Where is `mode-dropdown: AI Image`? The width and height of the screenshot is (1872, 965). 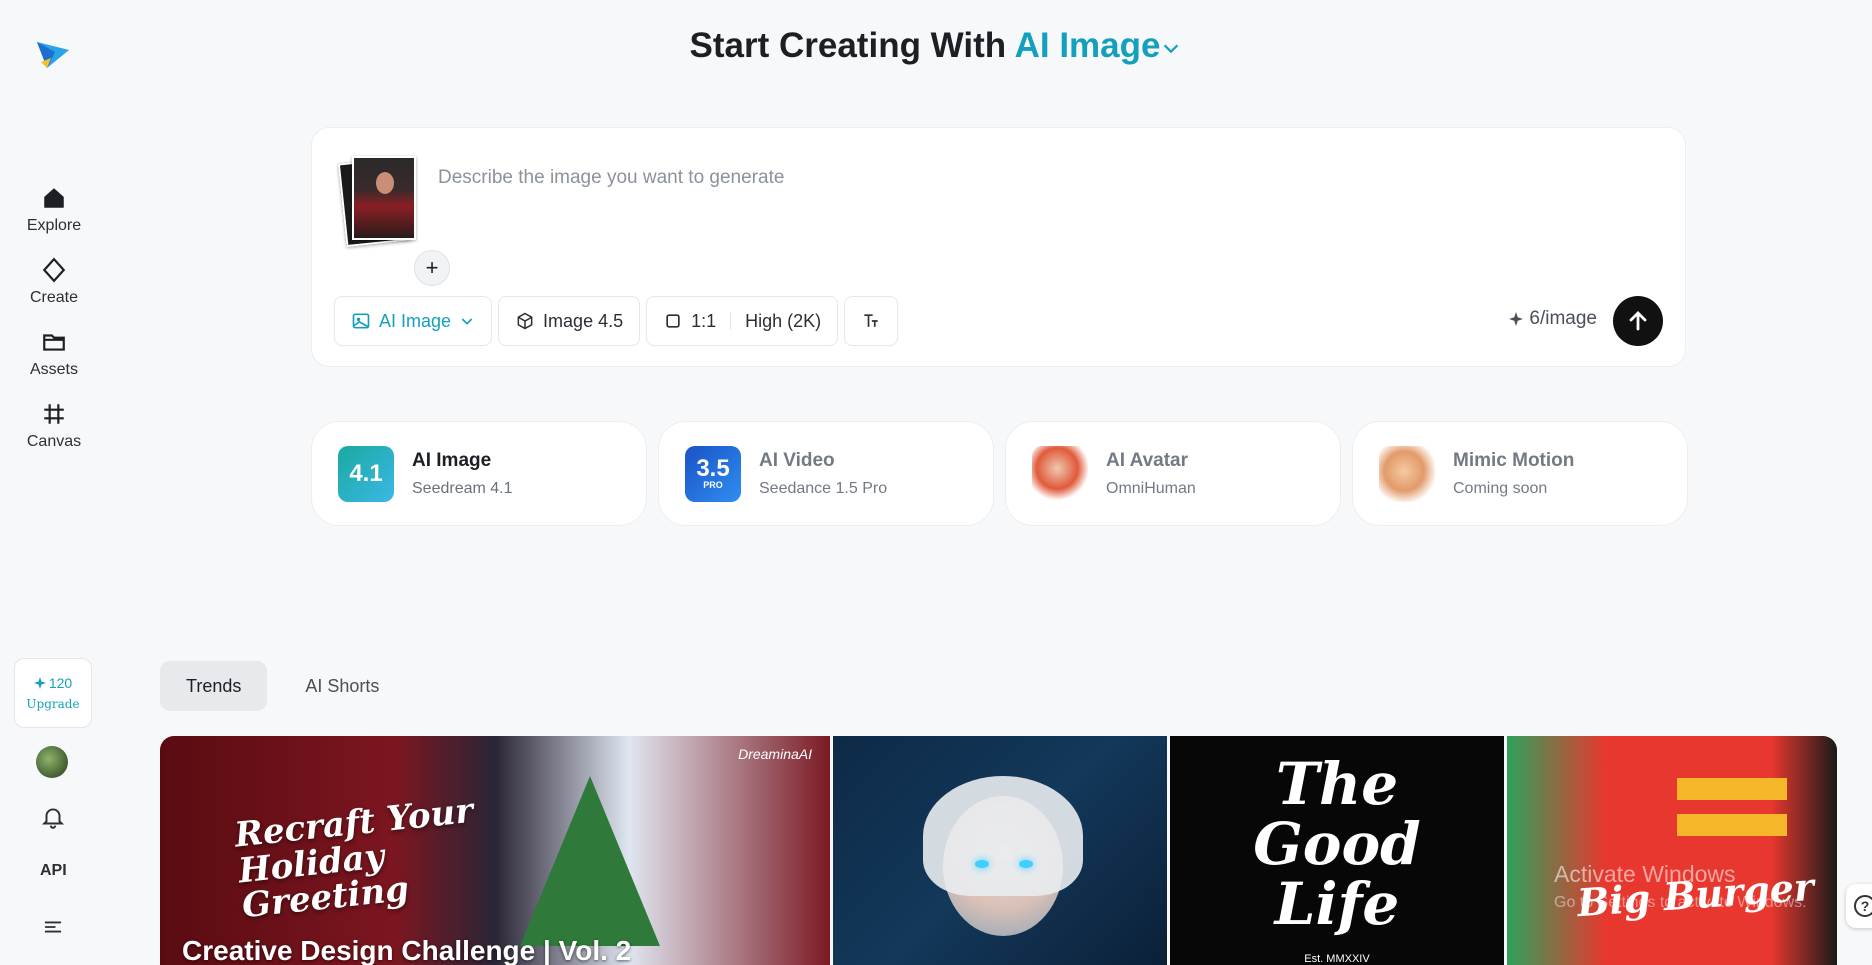
mode-dropdown: AI Image is located at coordinates (413, 321).